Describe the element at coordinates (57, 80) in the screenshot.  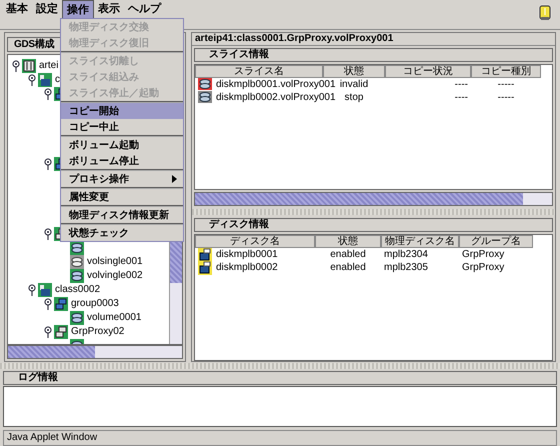
I see `tree-node-label: c` at that location.